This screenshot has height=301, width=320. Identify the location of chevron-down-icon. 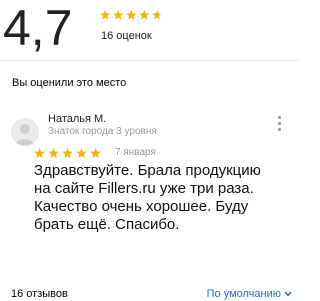
(288, 294).